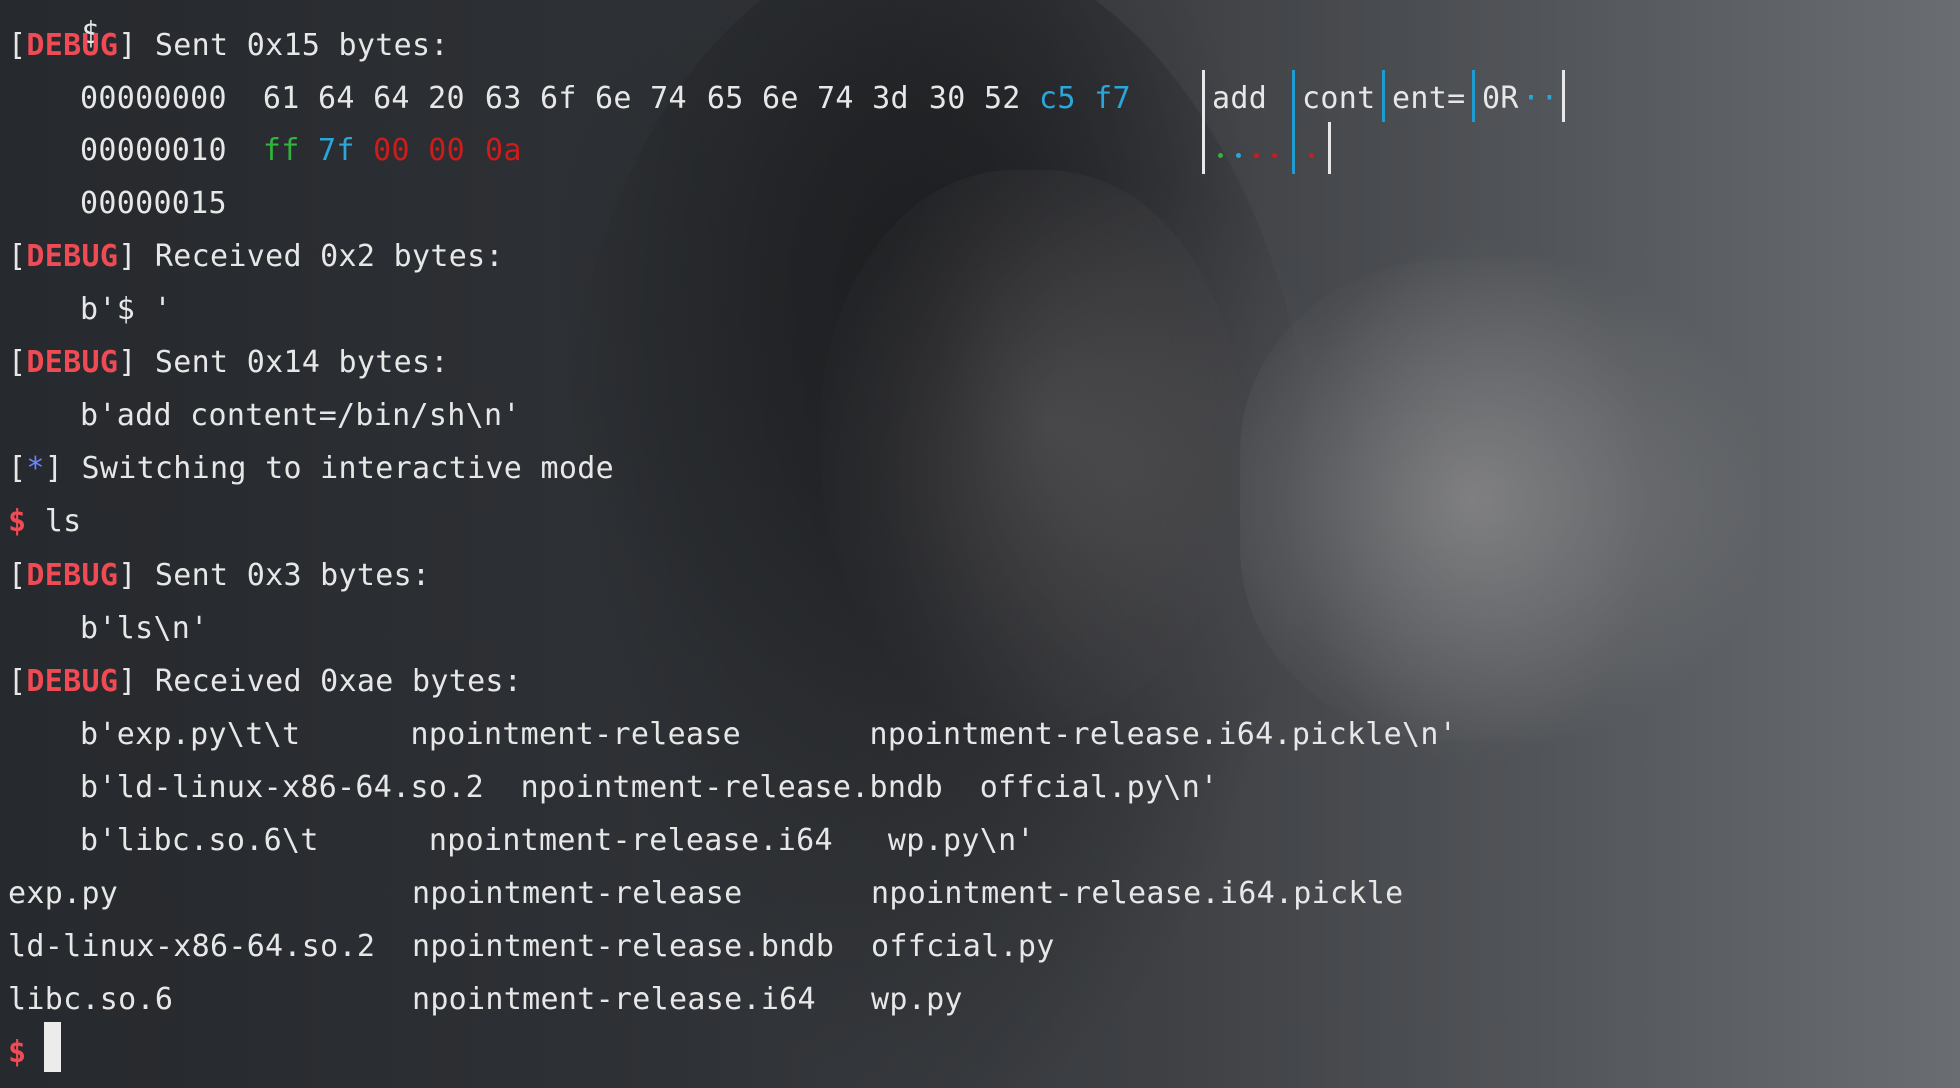  I want to click on hex-byte: 7f, so click(336, 150).